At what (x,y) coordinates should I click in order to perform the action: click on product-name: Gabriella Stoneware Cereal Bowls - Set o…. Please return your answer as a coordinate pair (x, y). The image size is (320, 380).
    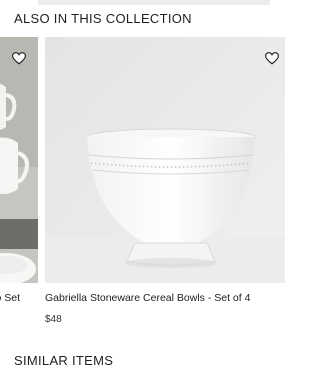
    Looking at the image, I should click on (147, 298).